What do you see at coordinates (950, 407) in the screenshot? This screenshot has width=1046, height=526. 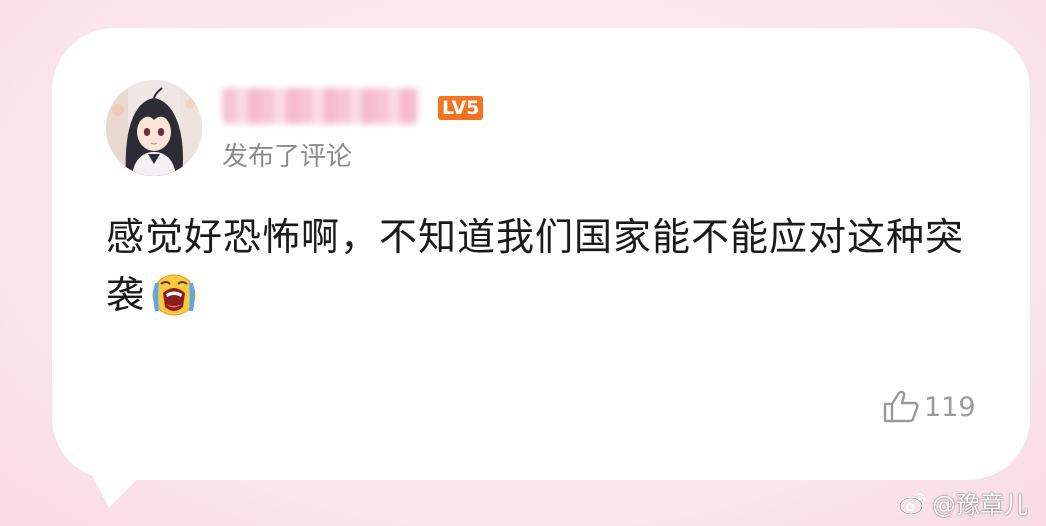 I see `like-count: 119` at bounding box center [950, 407].